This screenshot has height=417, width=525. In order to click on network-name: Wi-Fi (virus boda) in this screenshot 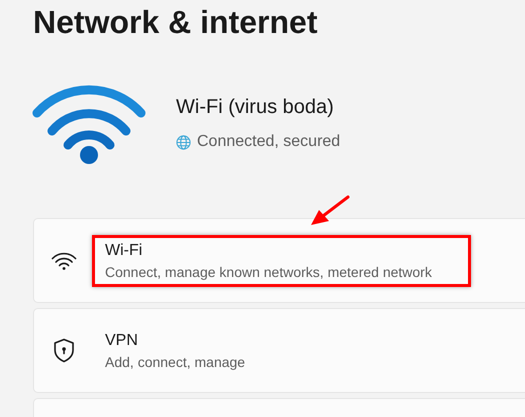, I will do `click(255, 107)`.